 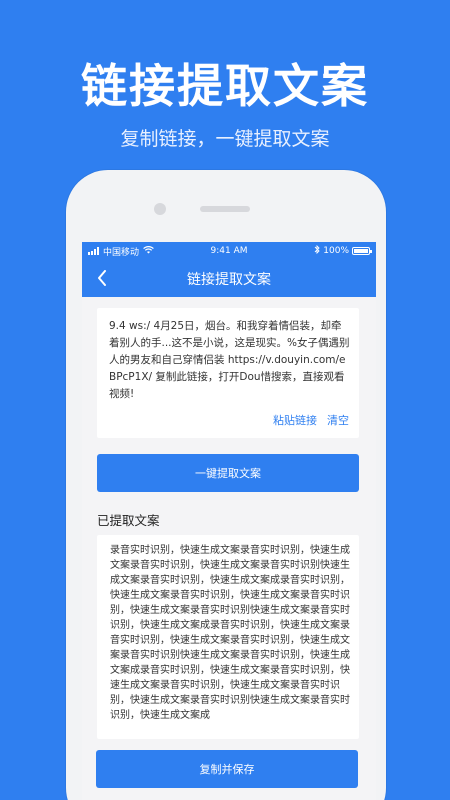 I want to click on hero-subtitle: 复制链接，一键提取文案, so click(x=225, y=139).